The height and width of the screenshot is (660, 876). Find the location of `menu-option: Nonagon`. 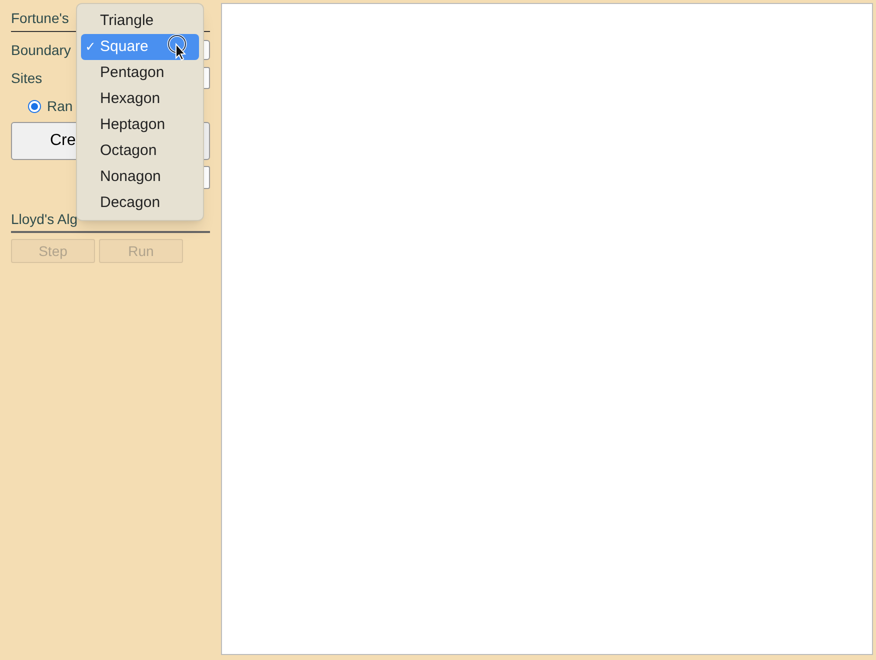

menu-option: Nonagon is located at coordinates (140, 177).